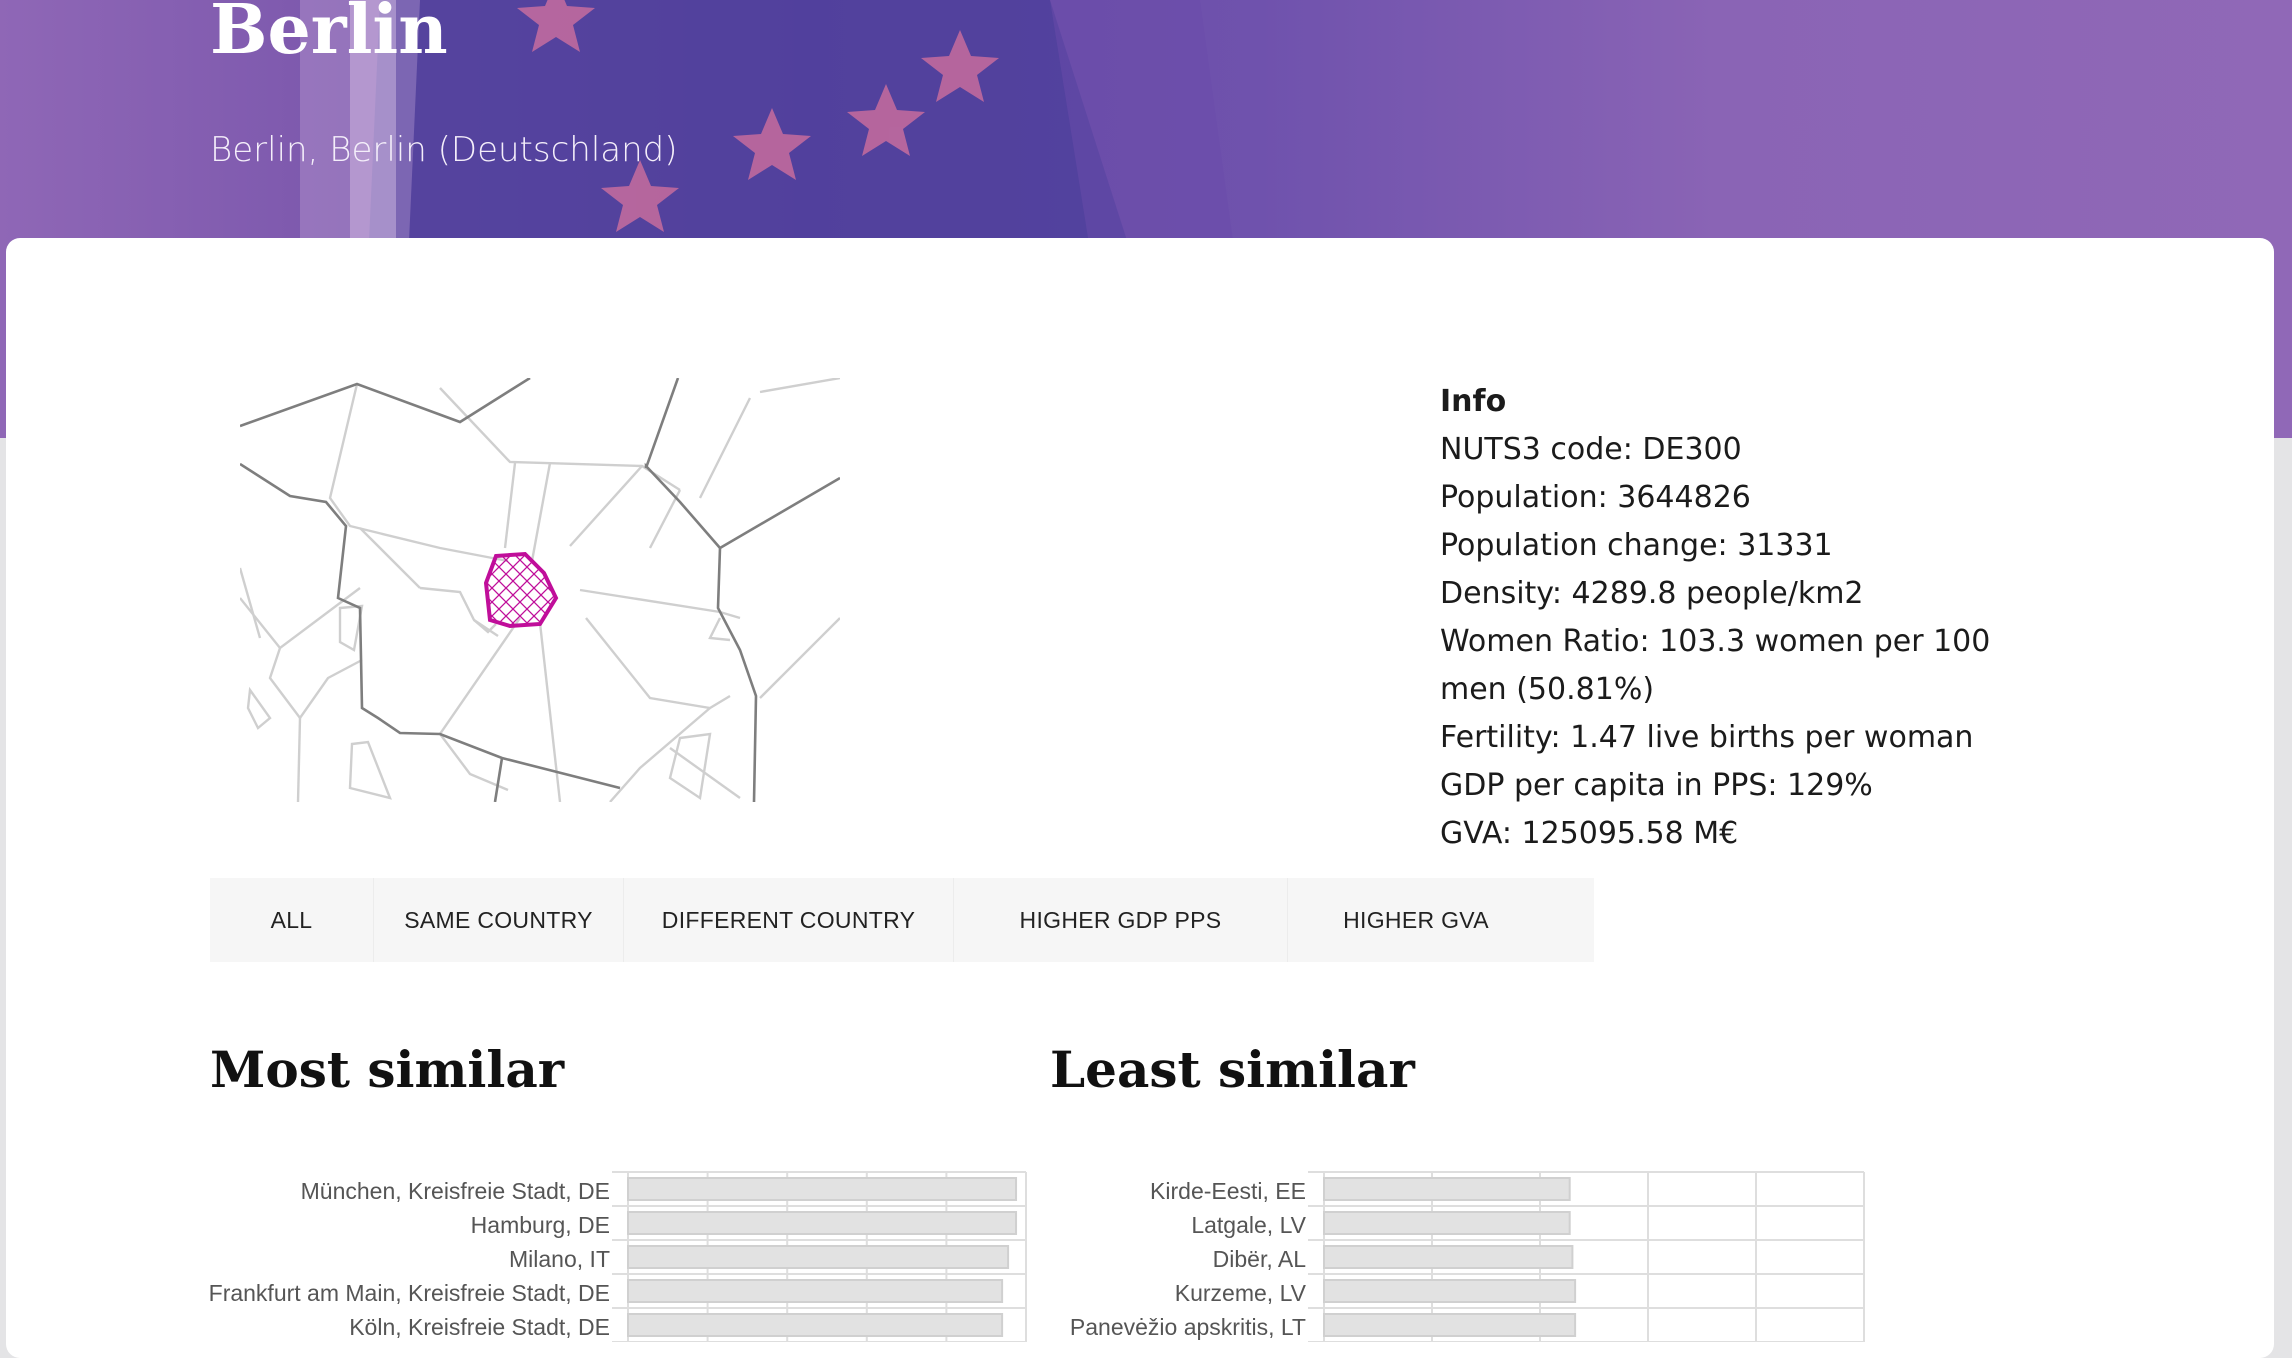 The image size is (2292, 1358). What do you see at coordinates (521, 590) in the screenshot?
I see `berlin-region-highlight` at bounding box center [521, 590].